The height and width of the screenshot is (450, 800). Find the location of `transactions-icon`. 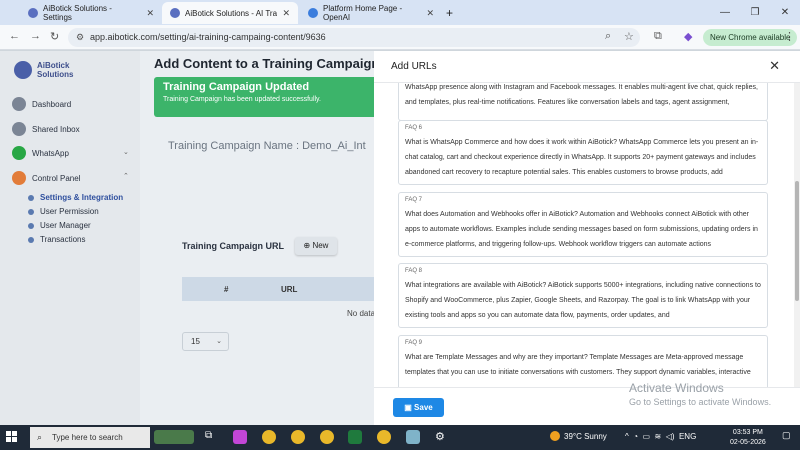

transactions-icon is located at coordinates (31, 239).